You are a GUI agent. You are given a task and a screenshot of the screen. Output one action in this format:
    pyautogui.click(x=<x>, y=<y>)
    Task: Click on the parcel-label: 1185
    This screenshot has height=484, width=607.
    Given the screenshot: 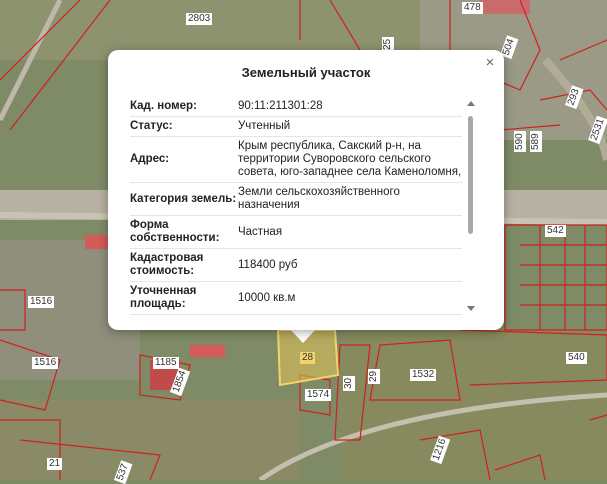 What is the action you would take?
    pyautogui.click(x=166, y=363)
    